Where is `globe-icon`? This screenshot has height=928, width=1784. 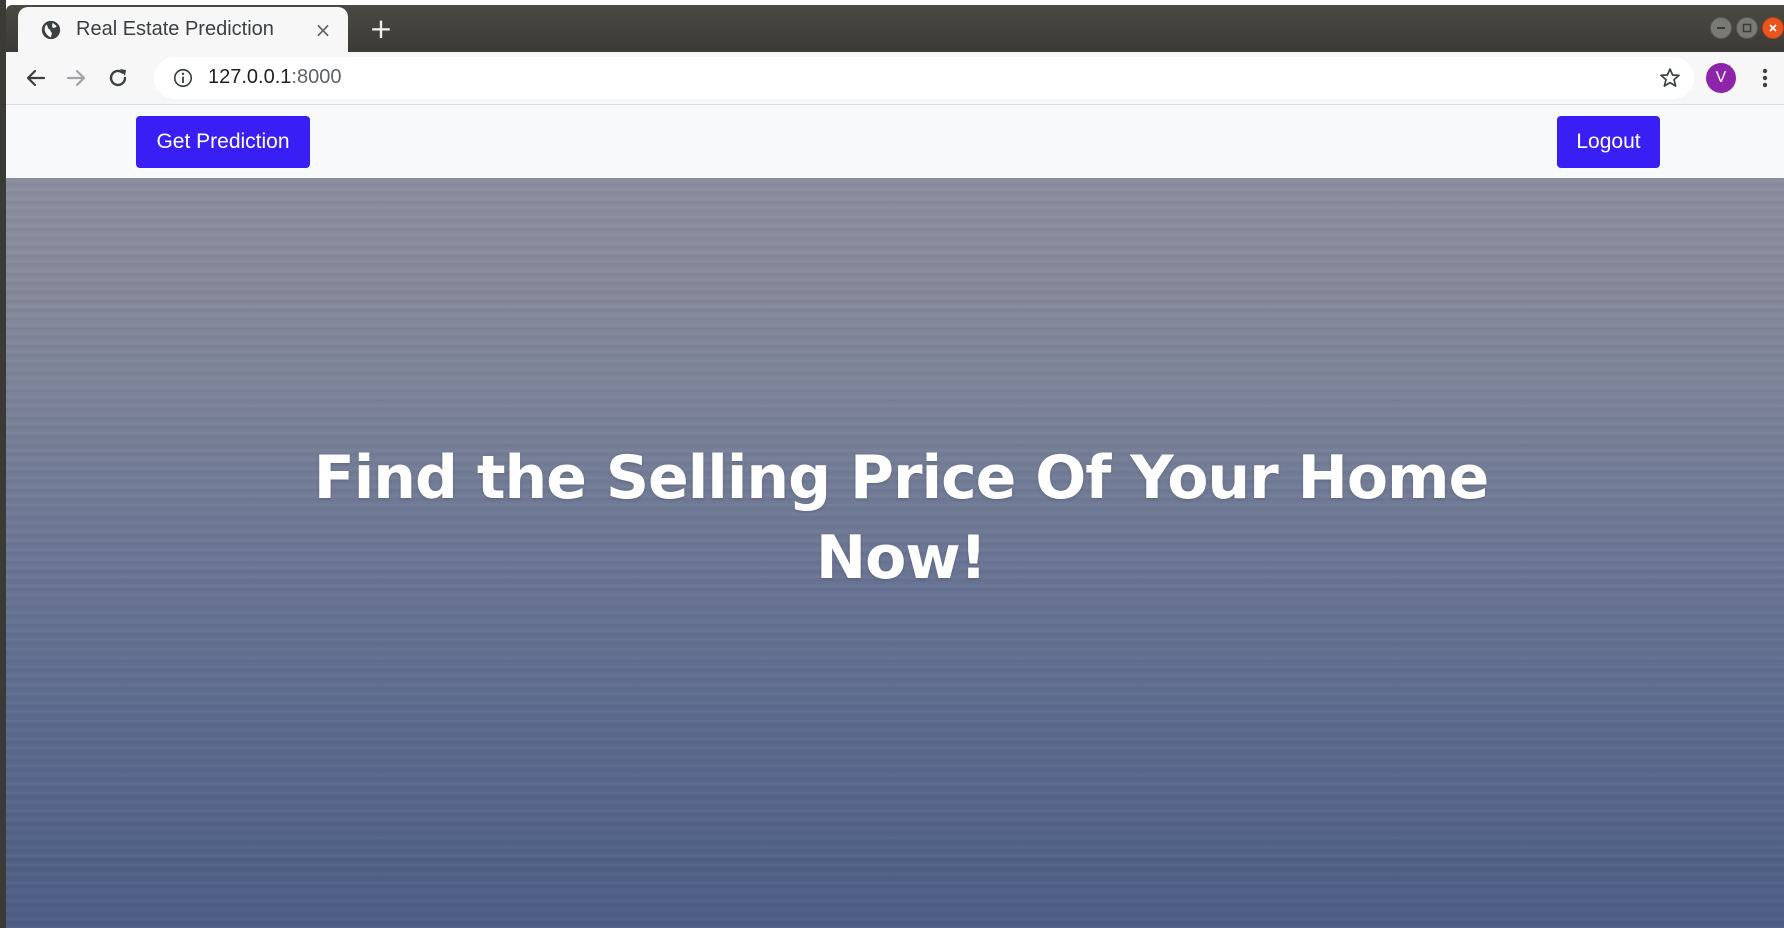 globe-icon is located at coordinates (51, 29).